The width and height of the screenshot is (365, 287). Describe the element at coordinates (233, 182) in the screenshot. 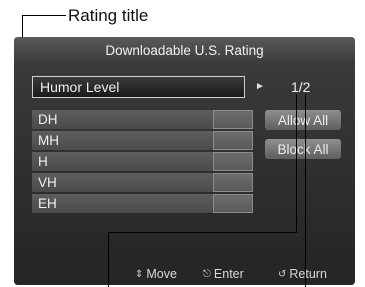

I see `rating-lock-box-vh` at that location.